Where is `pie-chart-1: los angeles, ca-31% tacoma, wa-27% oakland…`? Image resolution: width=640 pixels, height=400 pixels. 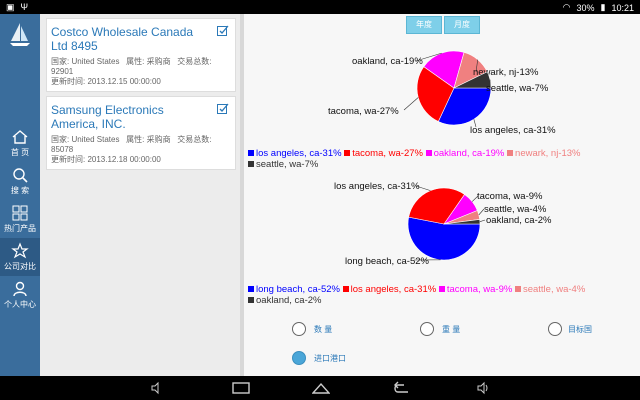 pie-chart-1: los angeles, ca-31% tacoma, wa-27% oakland… is located at coordinates (442, 93).